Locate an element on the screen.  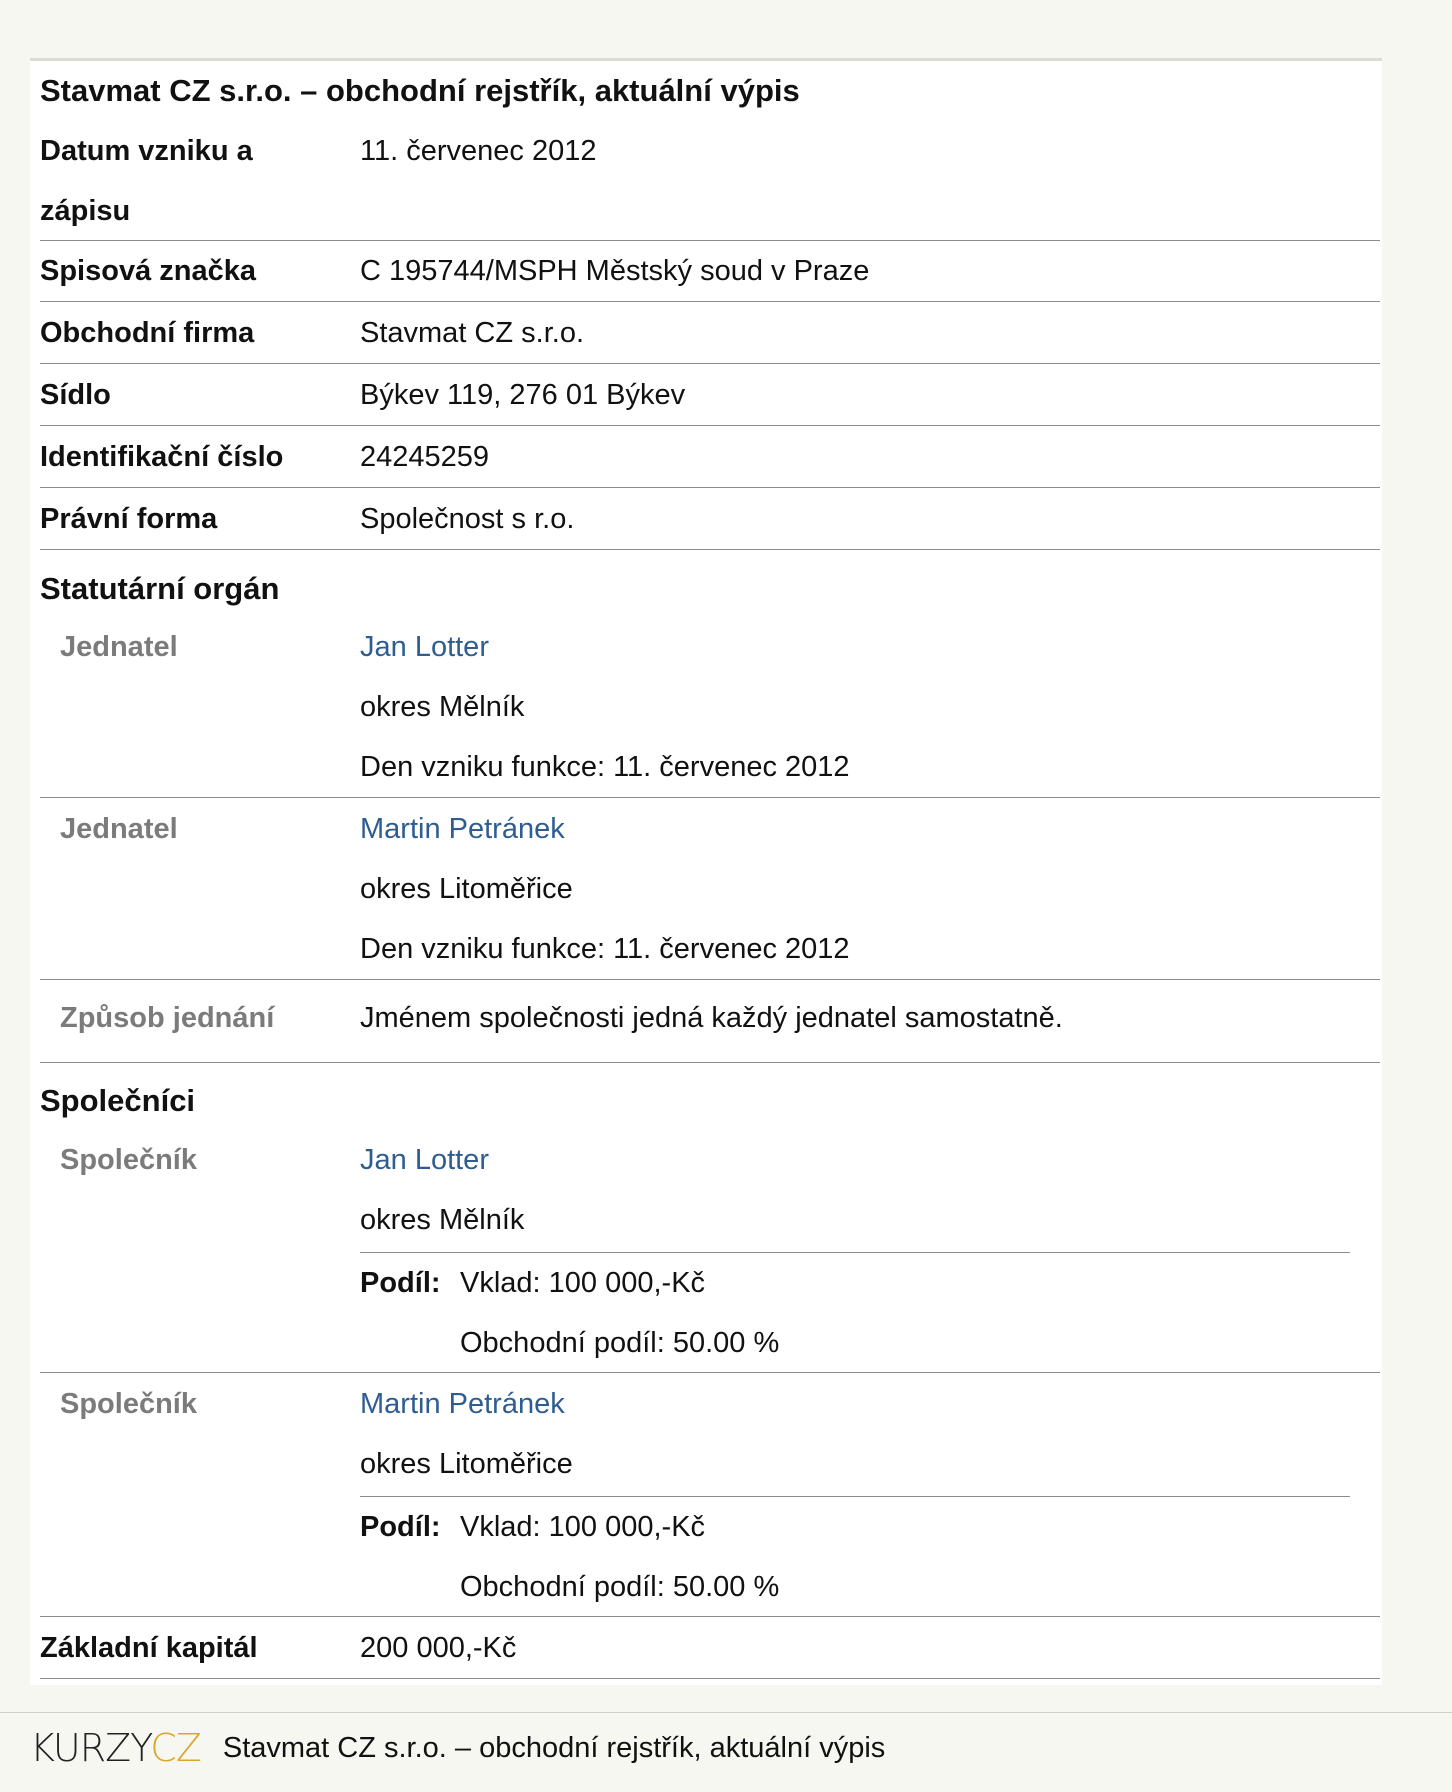
spolecnik-2-vklad: Vklad: 100 000,-Kč is located at coordinates (583, 1527).